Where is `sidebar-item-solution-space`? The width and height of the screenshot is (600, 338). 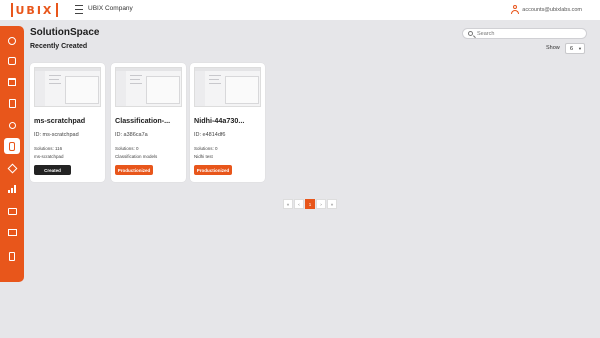
sidebar-item-solution-space is located at coordinates (12, 146).